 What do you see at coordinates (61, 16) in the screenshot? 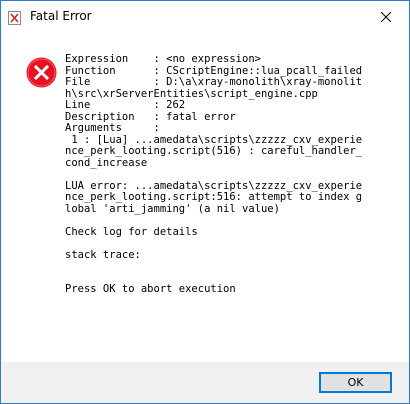
I see `window-title: Fatal Error` at bounding box center [61, 16].